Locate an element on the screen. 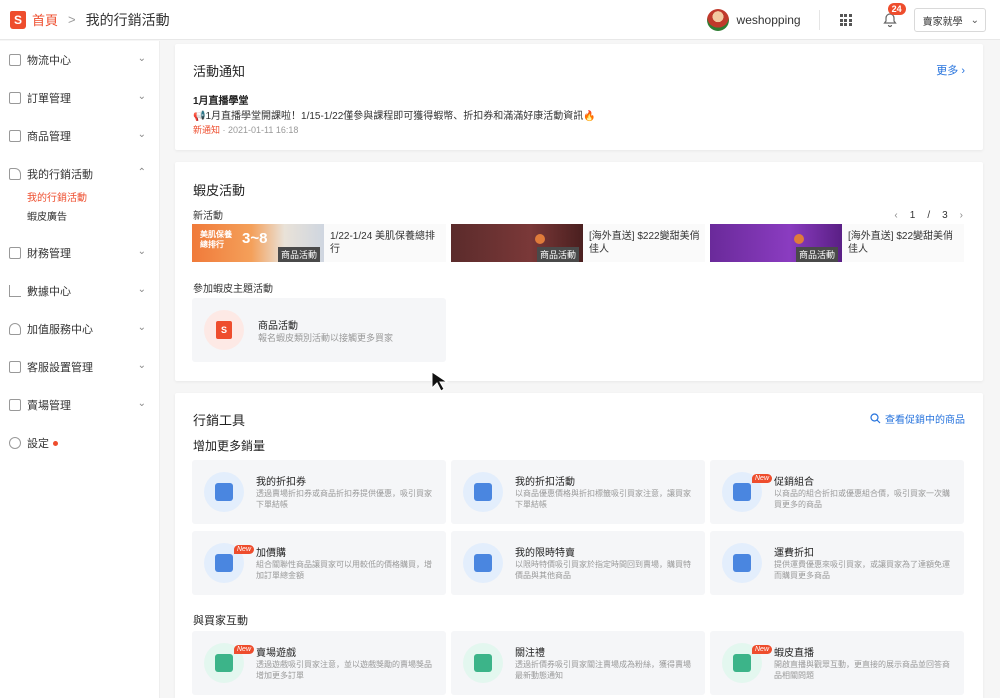  tool-desc: 透過賣場折扣券或商品折扣券提供優惠，吸引買家下單結帳 is located at coordinates (344, 499).